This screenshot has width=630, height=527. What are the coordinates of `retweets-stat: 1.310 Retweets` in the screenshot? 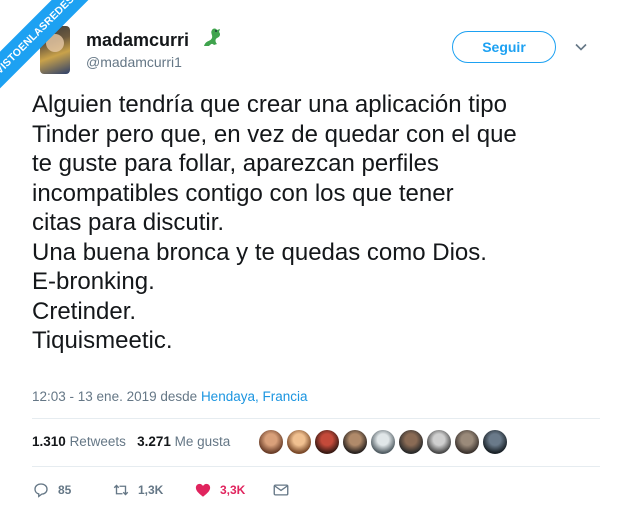 It's located at (79, 441).